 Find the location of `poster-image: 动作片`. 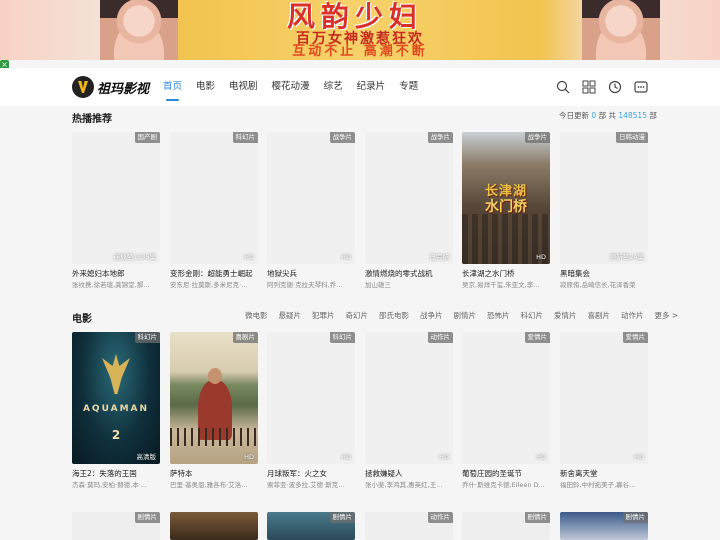

poster-image: 动作片 is located at coordinates (409, 526).